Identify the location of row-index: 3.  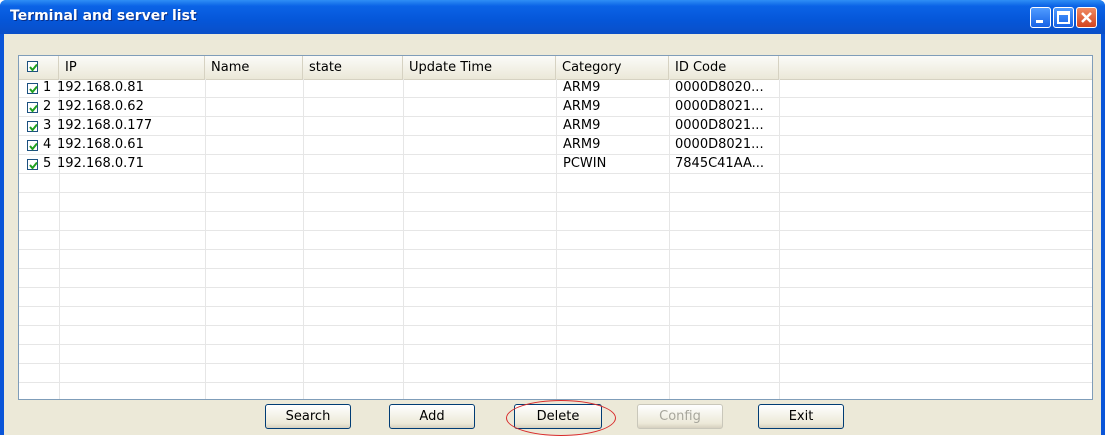
(47, 125).